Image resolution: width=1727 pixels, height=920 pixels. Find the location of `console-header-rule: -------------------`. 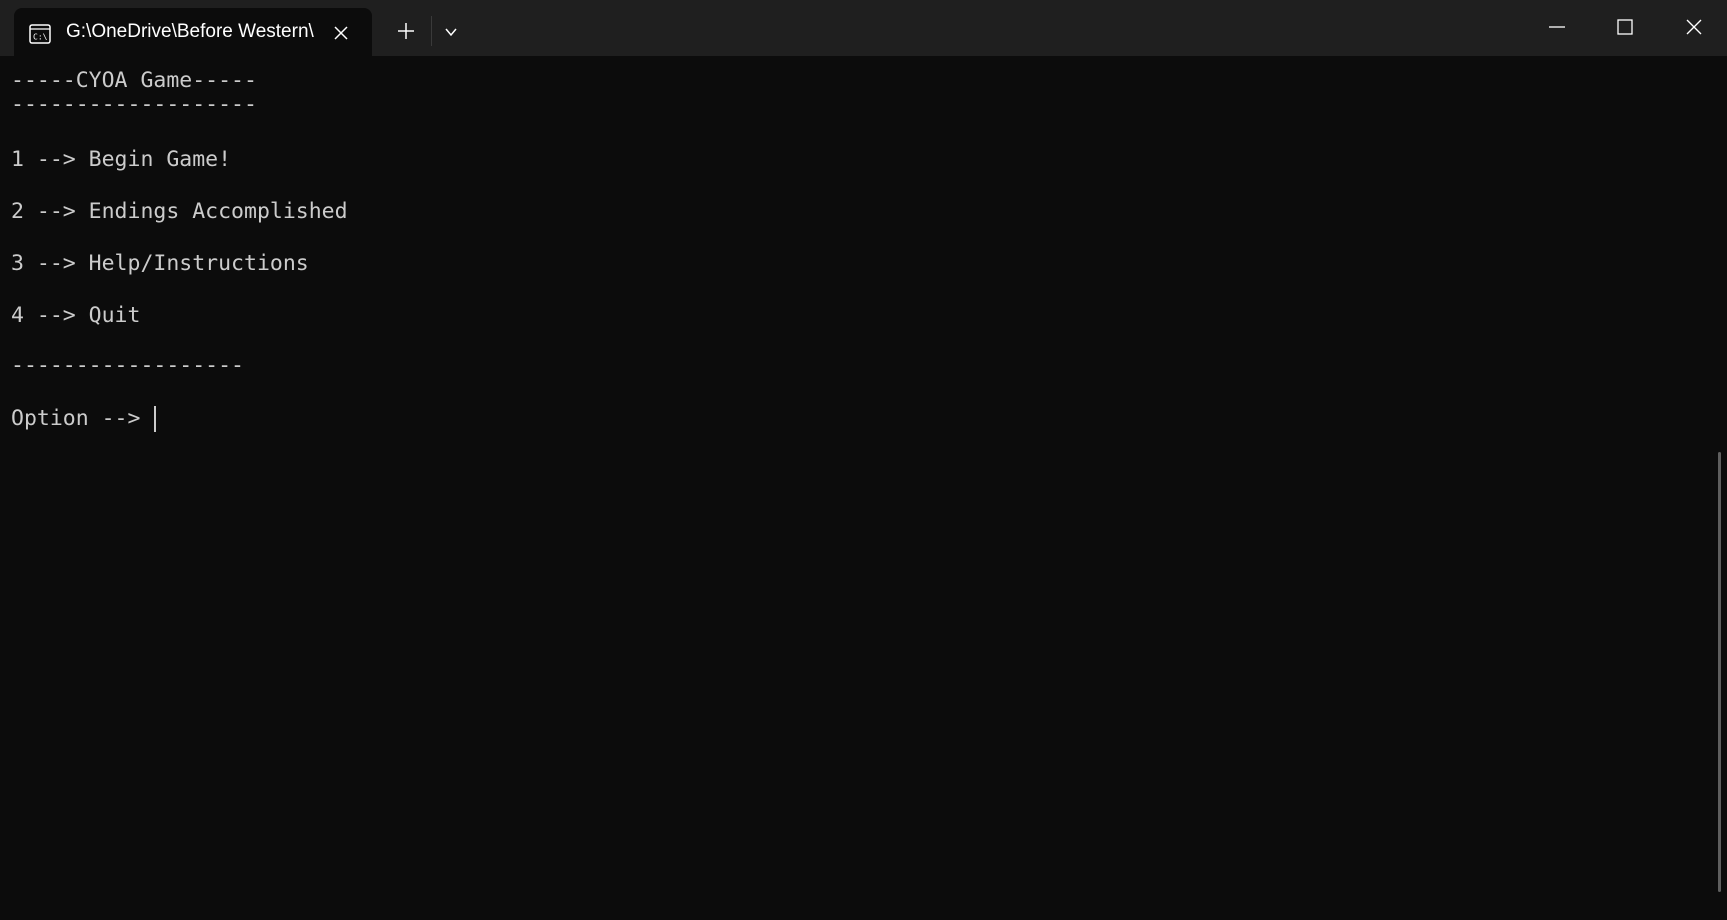

console-header-rule: ------------------- is located at coordinates (134, 104).